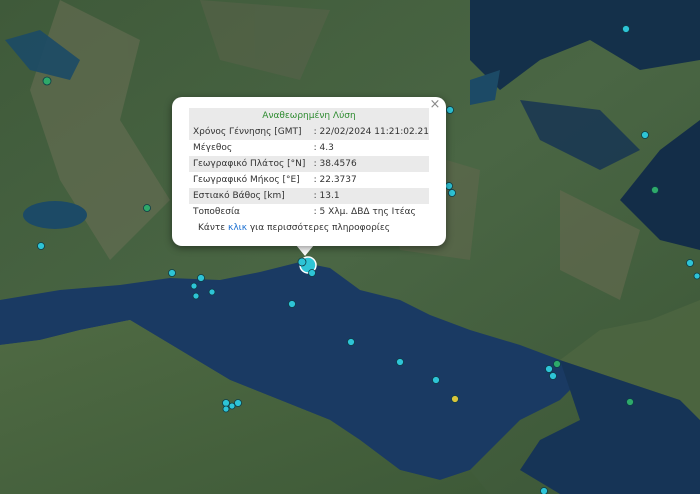  What do you see at coordinates (323, 148) in the screenshot?
I see `info-value-magnitude: : 4.3` at bounding box center [323, 148].